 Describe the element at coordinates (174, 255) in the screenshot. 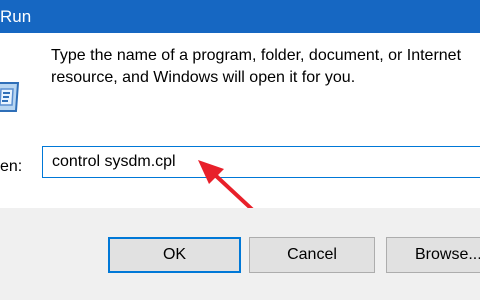

I see `ok-button: OK` at that location.